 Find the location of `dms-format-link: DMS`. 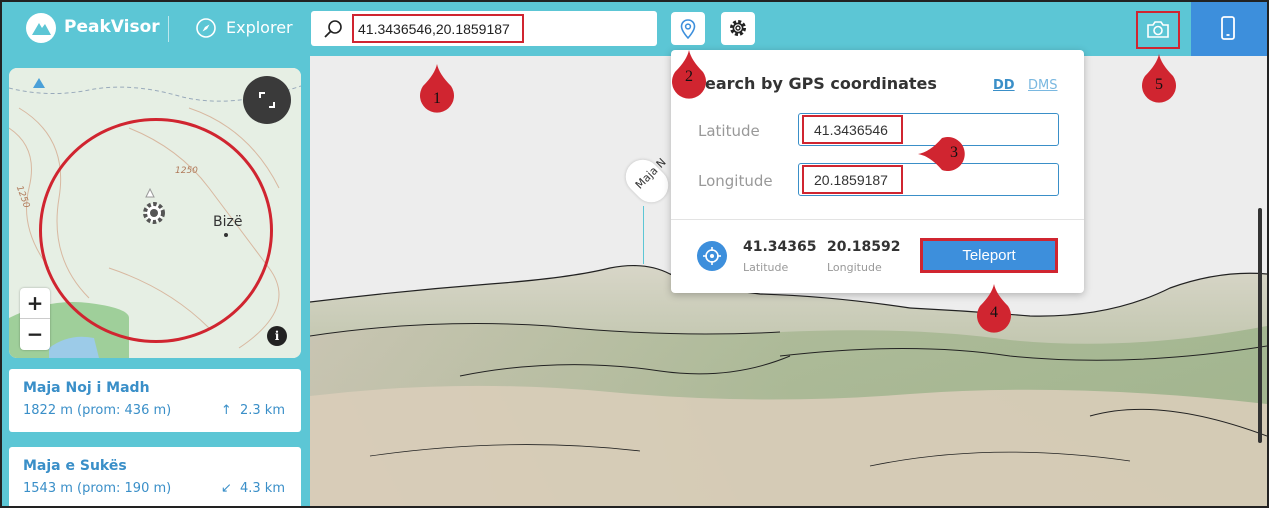

dms-format-link: DMS is located at coordinates (1042, 85).